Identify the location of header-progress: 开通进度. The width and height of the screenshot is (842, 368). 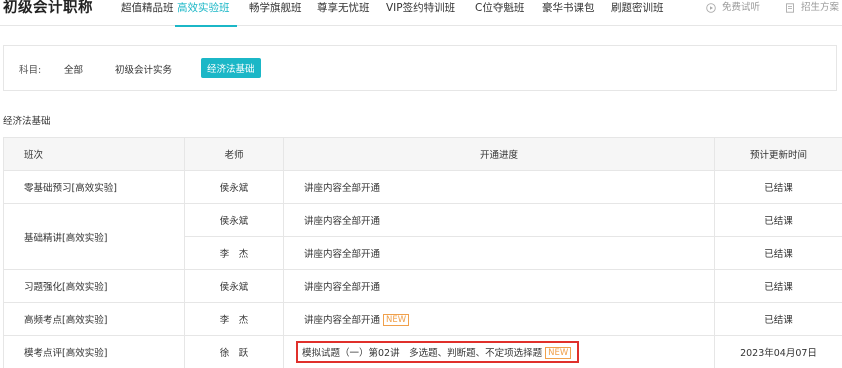
(499, 154).